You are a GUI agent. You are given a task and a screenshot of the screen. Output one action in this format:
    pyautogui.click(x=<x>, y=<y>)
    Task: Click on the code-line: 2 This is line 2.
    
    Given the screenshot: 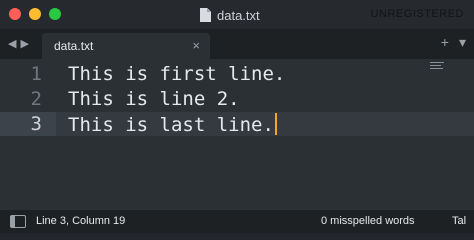 What is the action you would take?
    pyautogui.click(x=237, y=99)
    